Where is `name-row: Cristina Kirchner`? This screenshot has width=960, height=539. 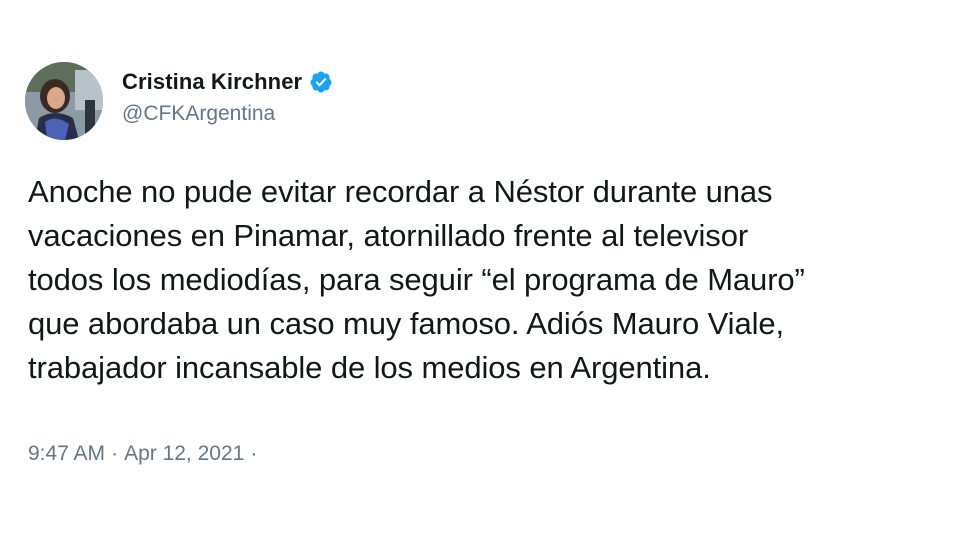
name-row: Cristina Kirchner is located at coordinates (227, 82).